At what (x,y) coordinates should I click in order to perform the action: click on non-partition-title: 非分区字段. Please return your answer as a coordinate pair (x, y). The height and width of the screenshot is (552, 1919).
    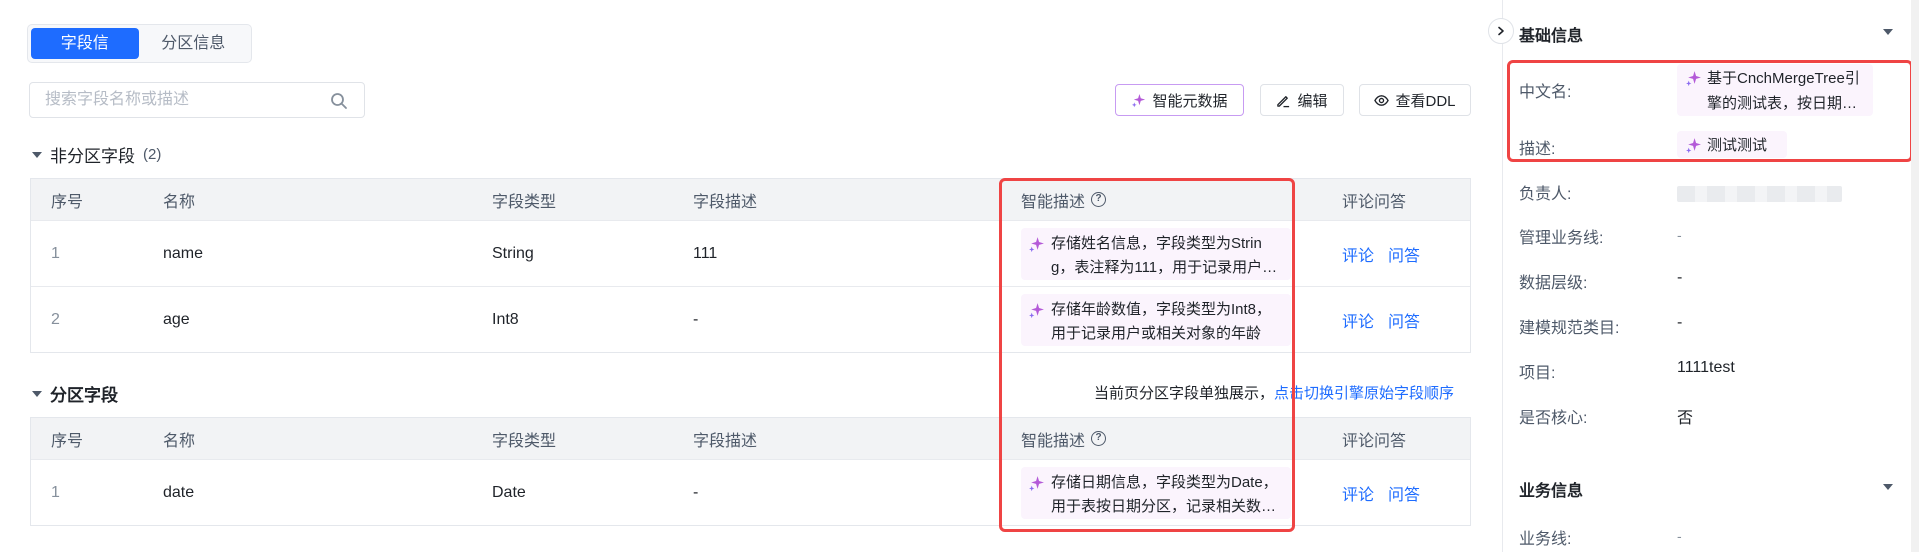
    Looking at the image, I should click on (92, 156).